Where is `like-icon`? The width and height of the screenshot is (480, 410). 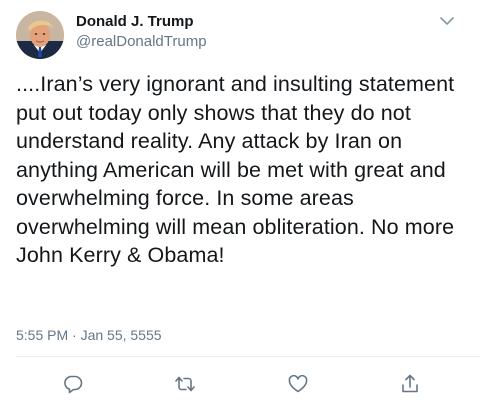
like-icon is located at coordinates (298, 383).